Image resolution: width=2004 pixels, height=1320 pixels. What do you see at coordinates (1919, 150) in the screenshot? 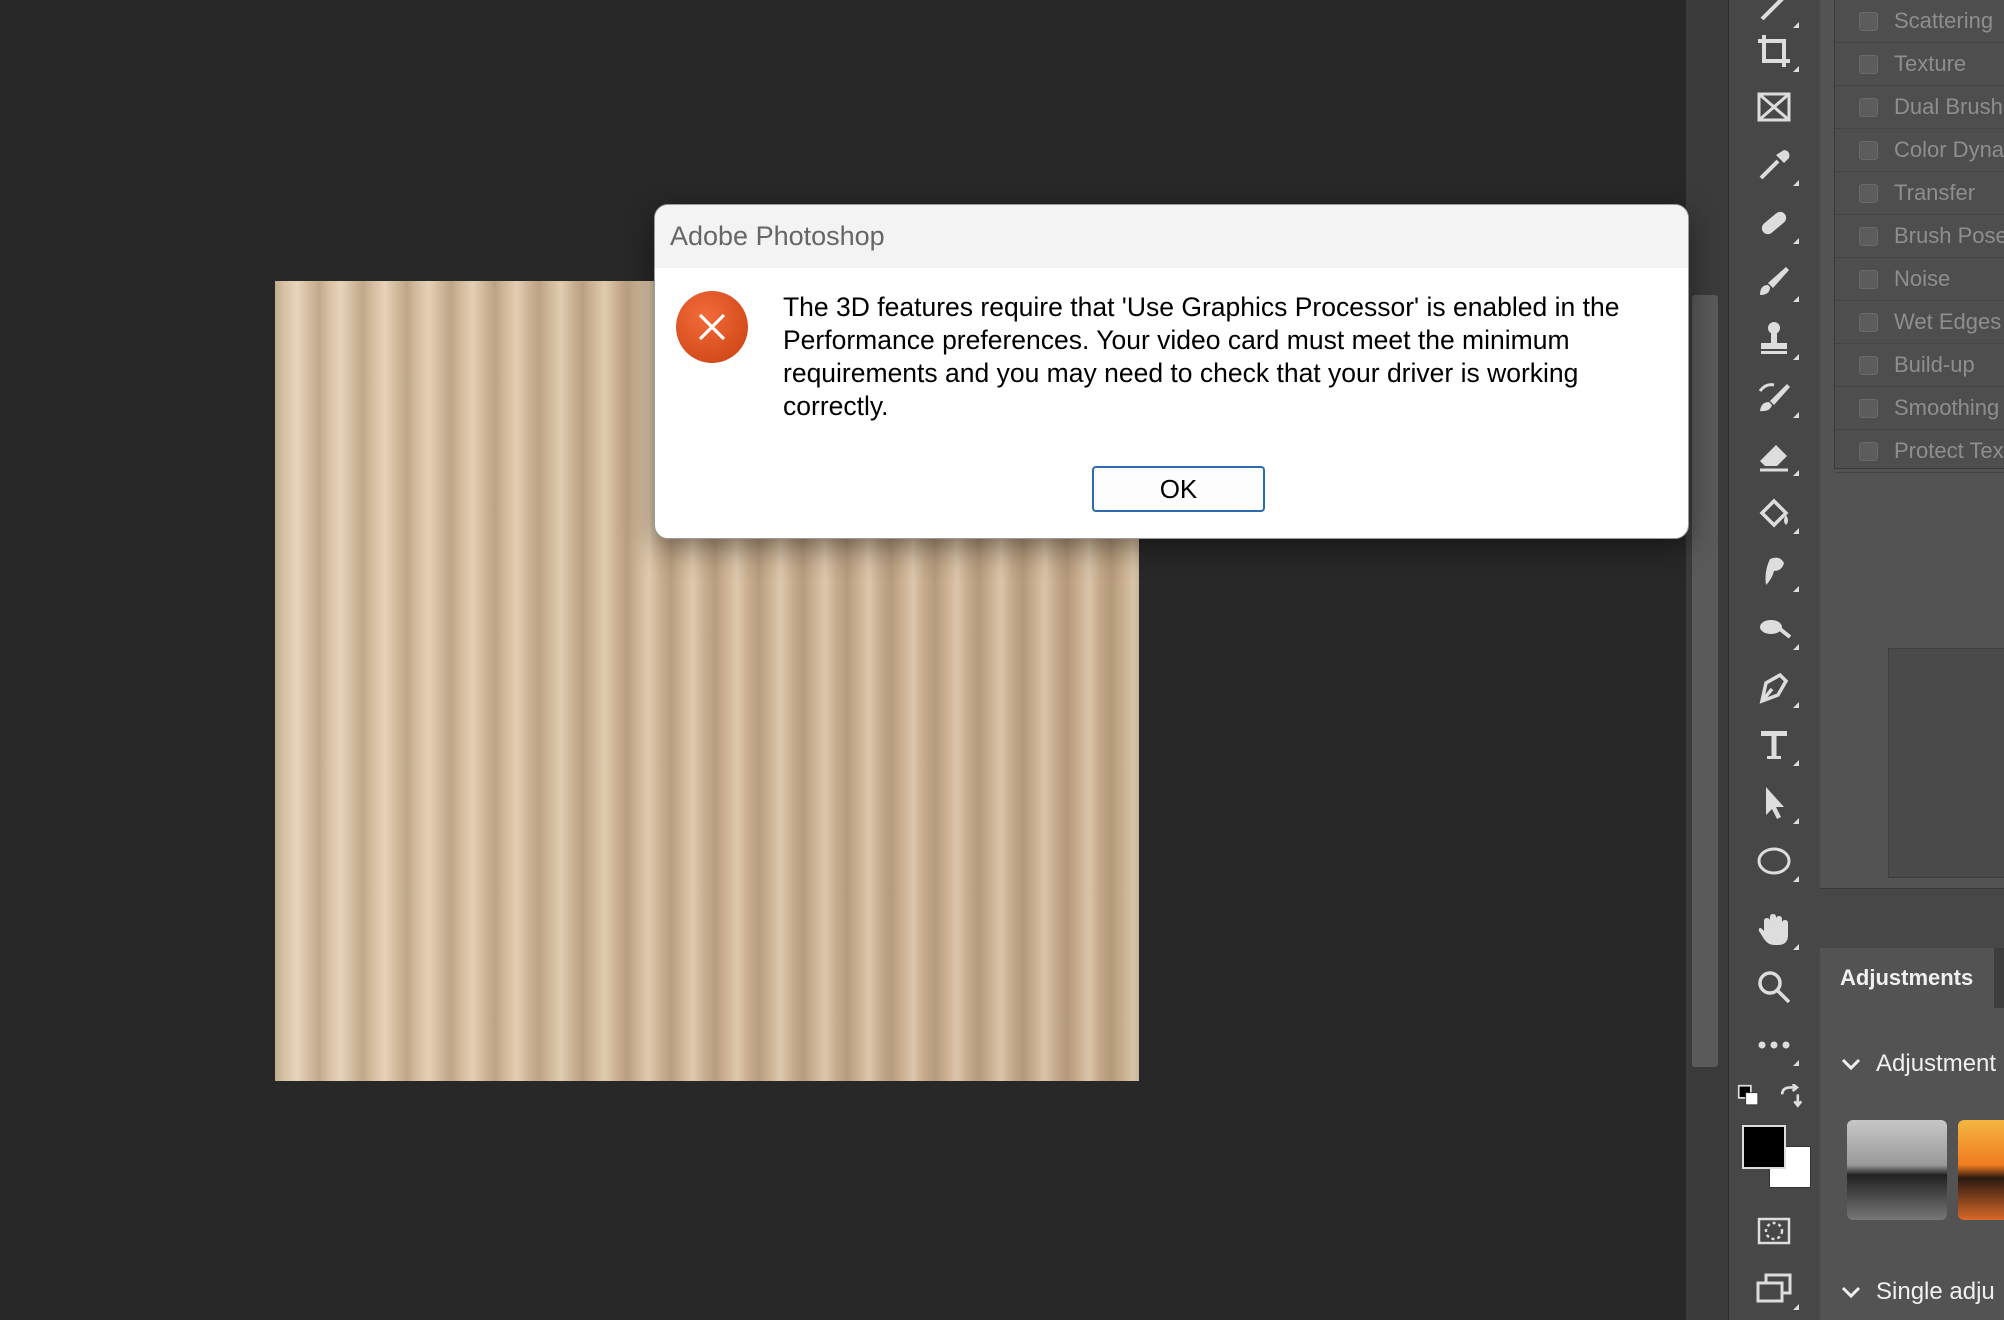
I see `brush-option: Color Dynami` at bounding box center [1919, 150].